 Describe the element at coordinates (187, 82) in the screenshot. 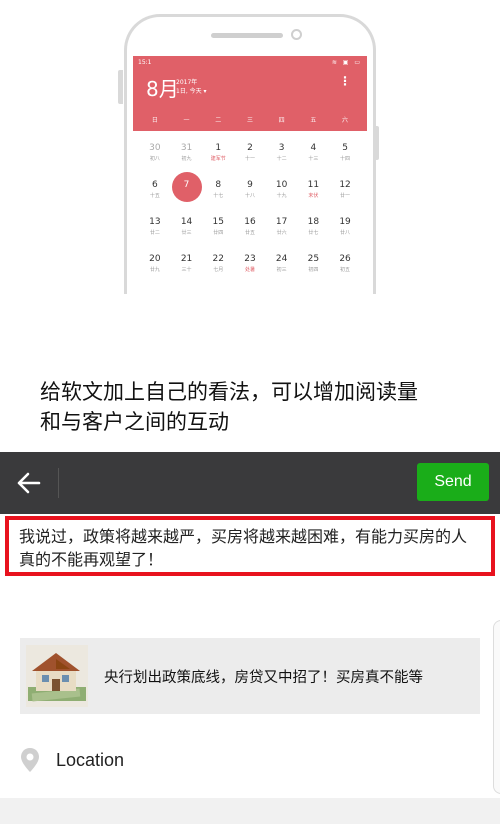

I see `calendar-year: 2017年` at that location.